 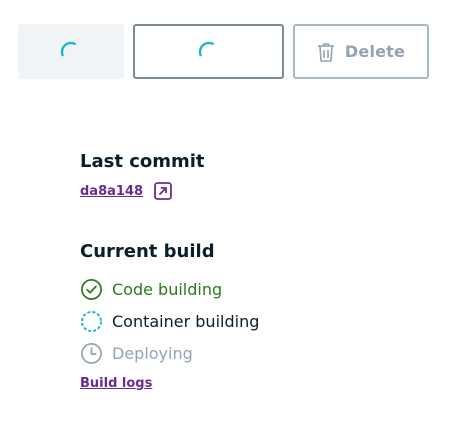 What do you see at coordinates (325, 52) in the screenshot?
I see `trash-icon` at bounding box center [325, 52].